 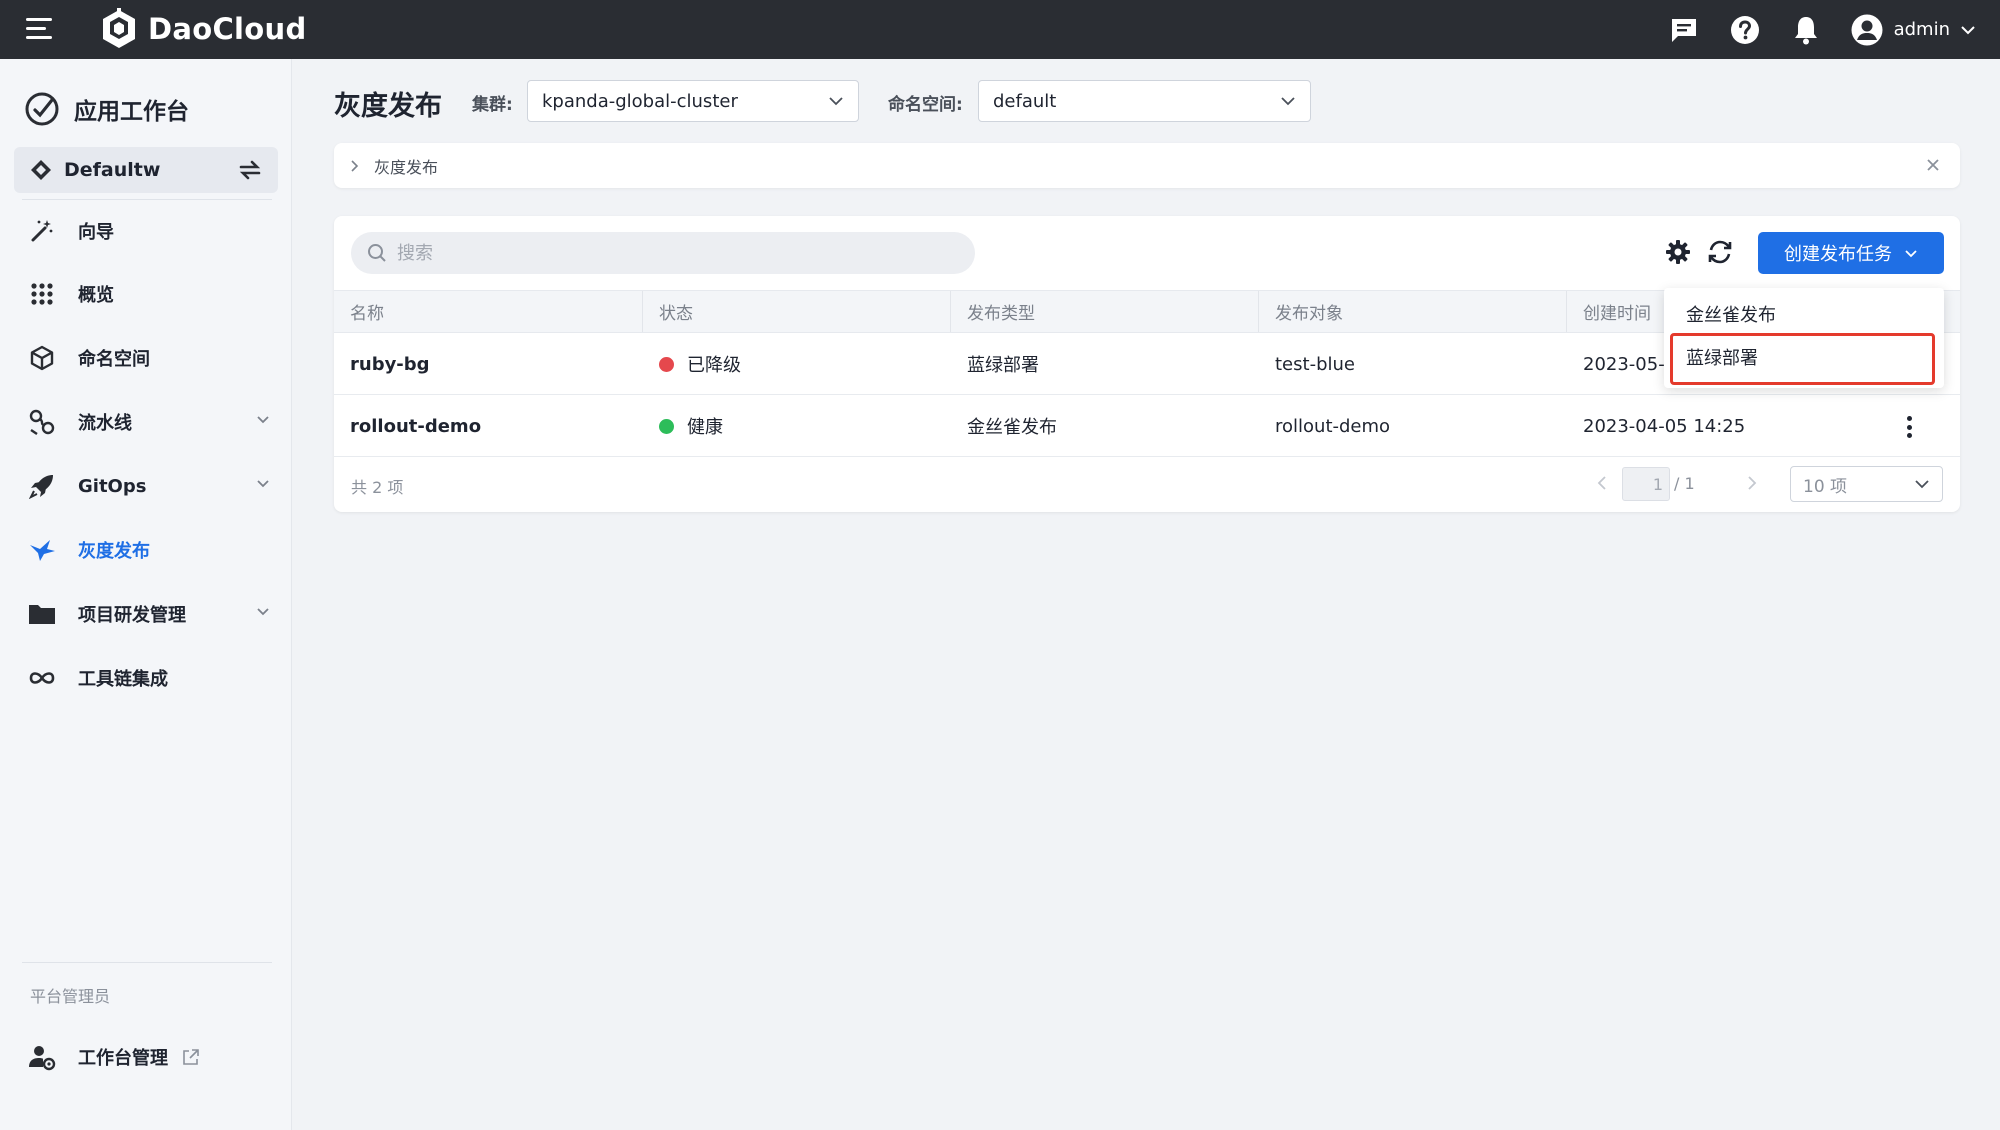 I want to click on column-header-target: 发布对象, so click(x=1413, y=311).